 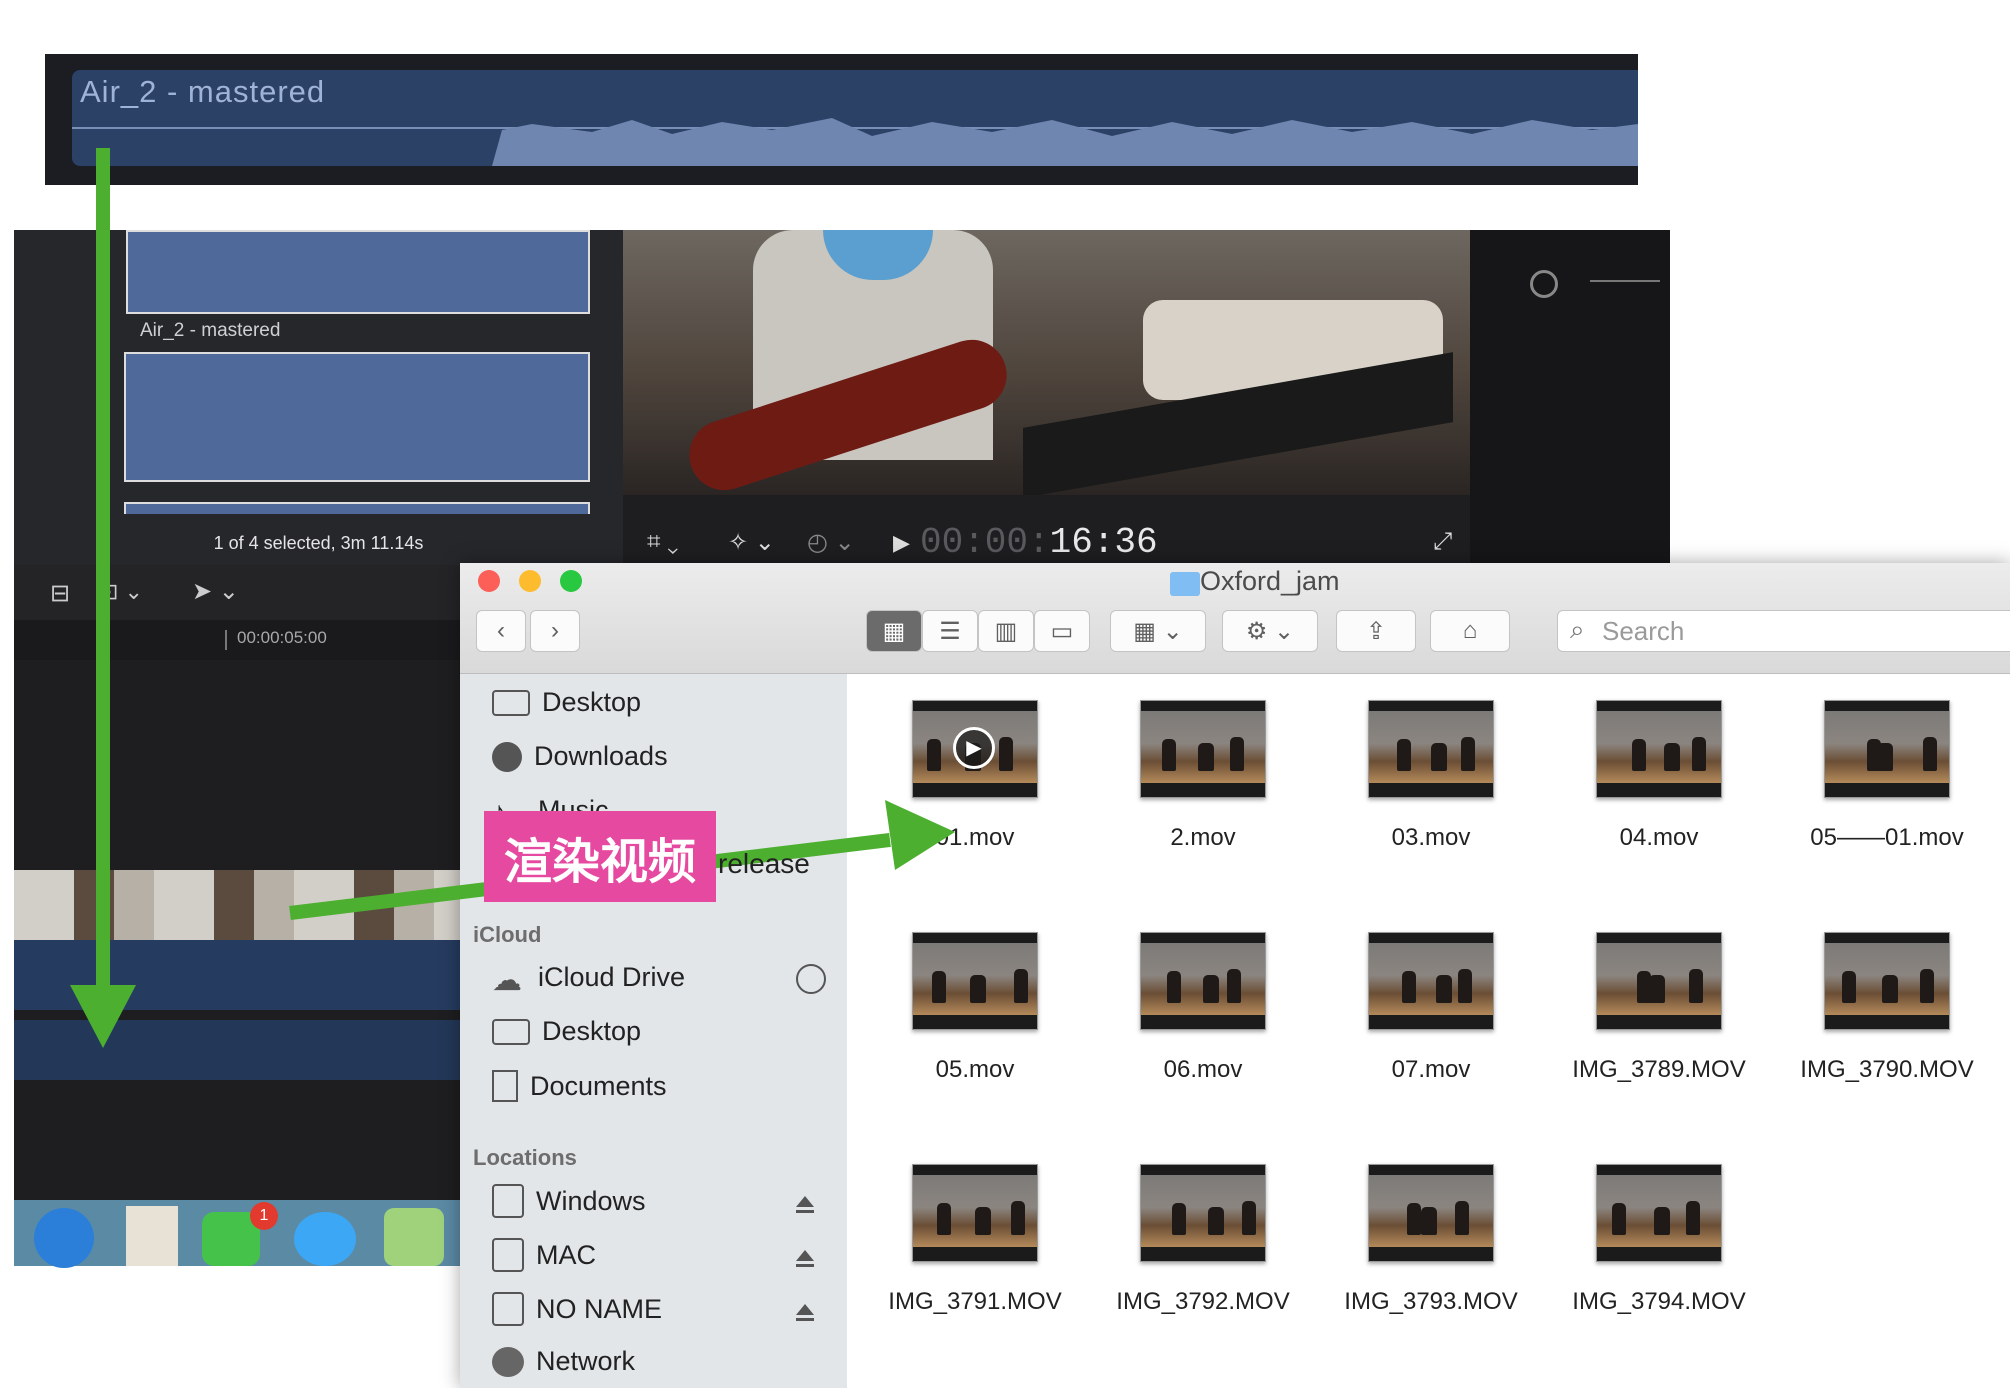 I want to click on arrow-down-icon, so click(x=103, y=598).